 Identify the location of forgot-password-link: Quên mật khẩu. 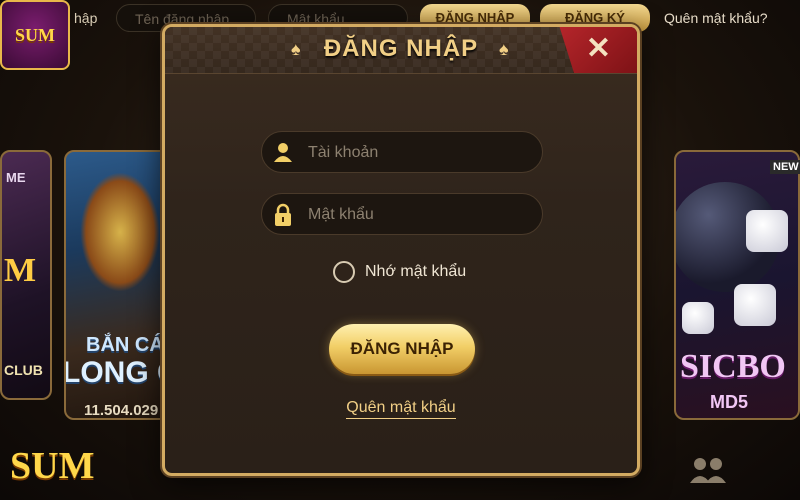
(401, 409).